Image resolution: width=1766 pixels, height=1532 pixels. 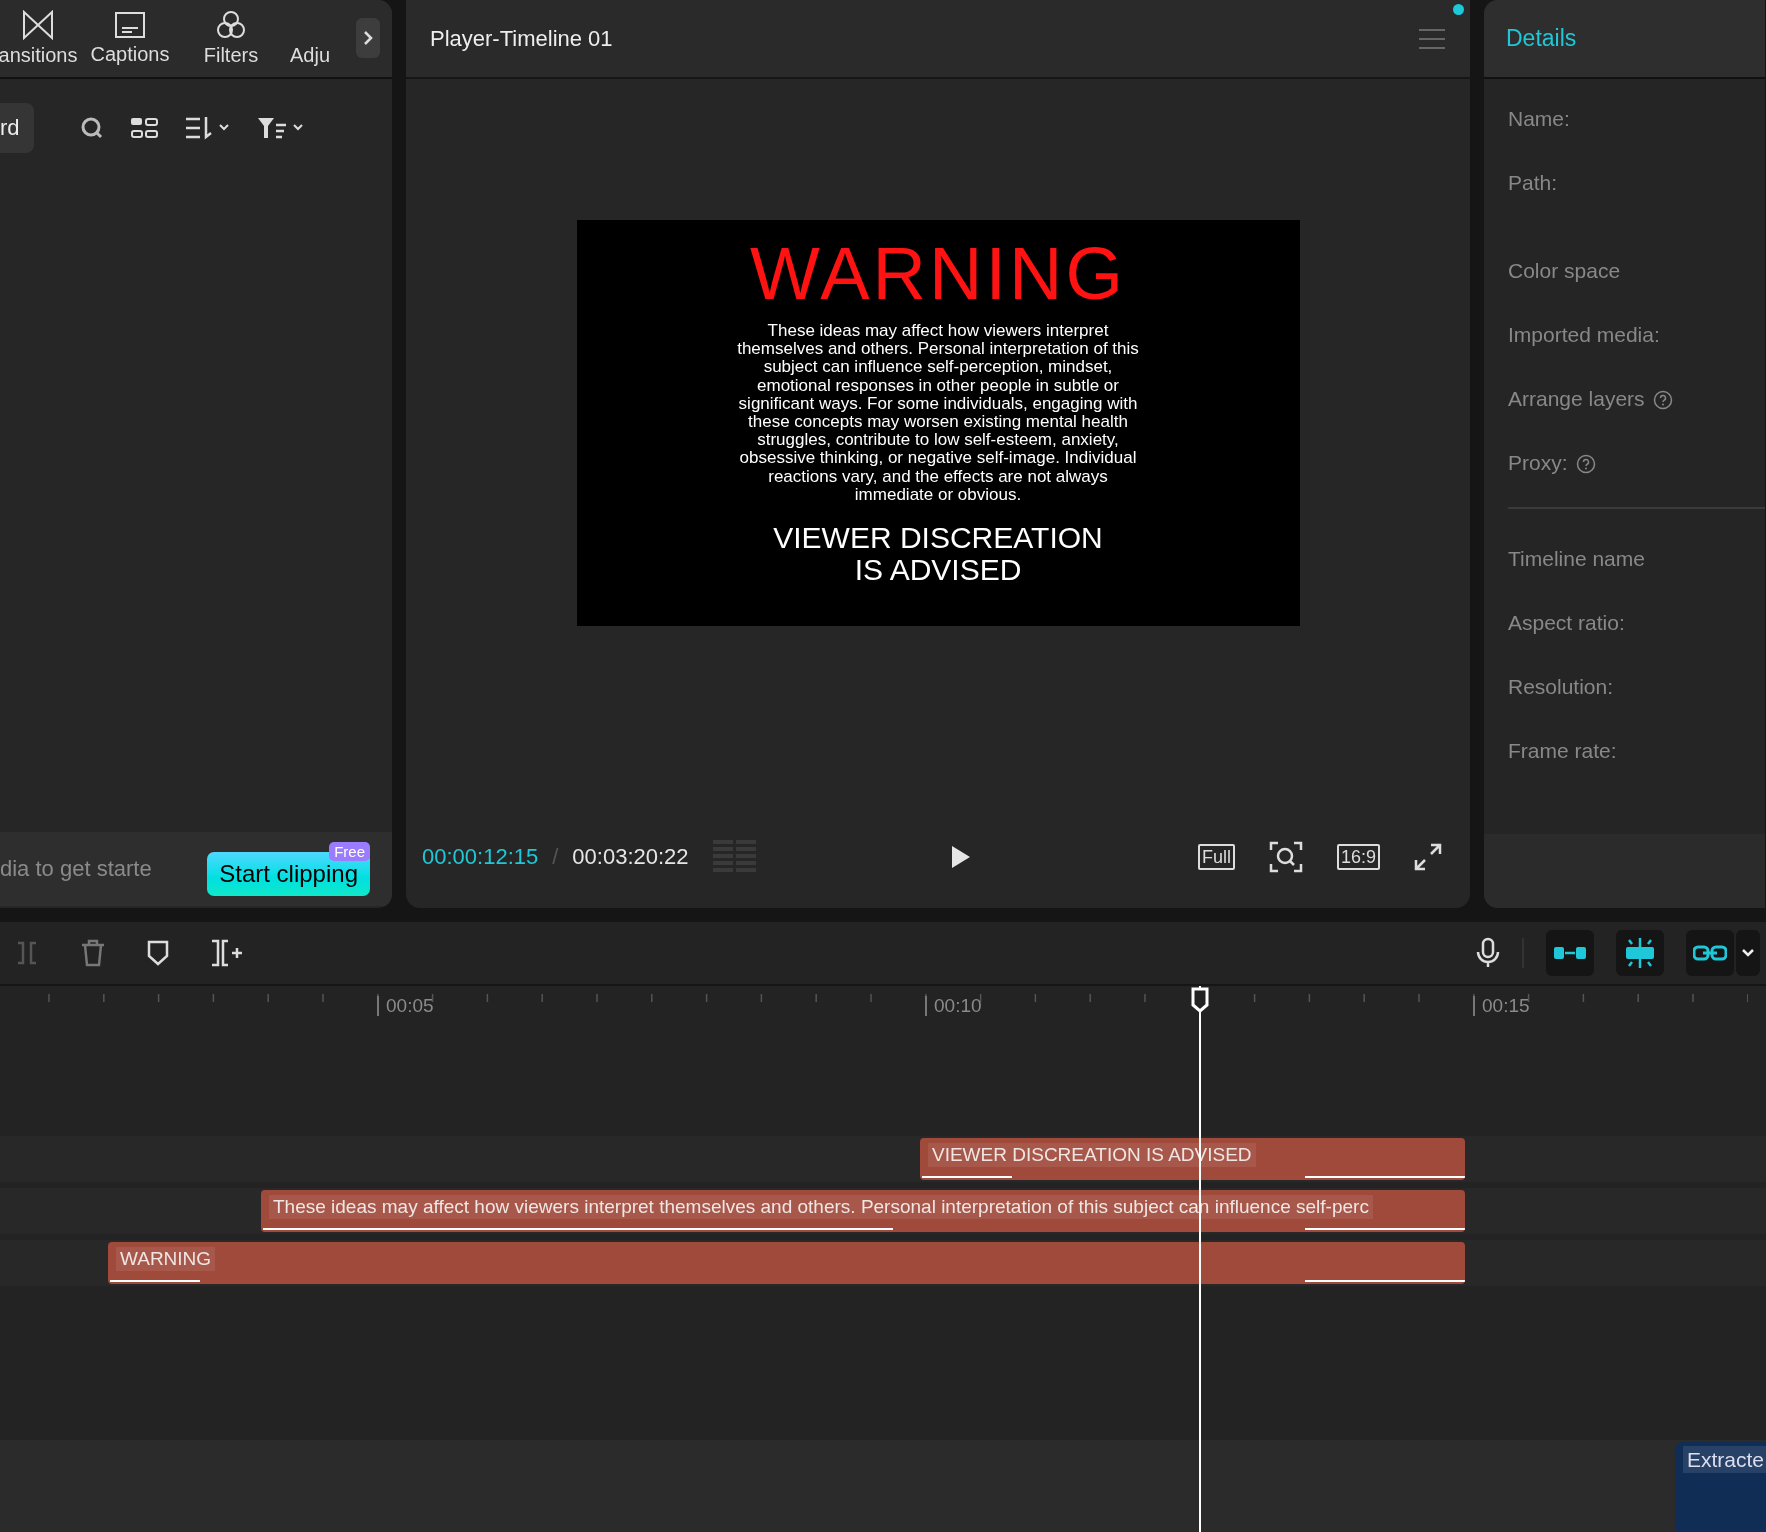 What do you see at coordinates (1488, 953) in the screenshot?
I see `microphone-icon` at bounding box center [1488, 953].